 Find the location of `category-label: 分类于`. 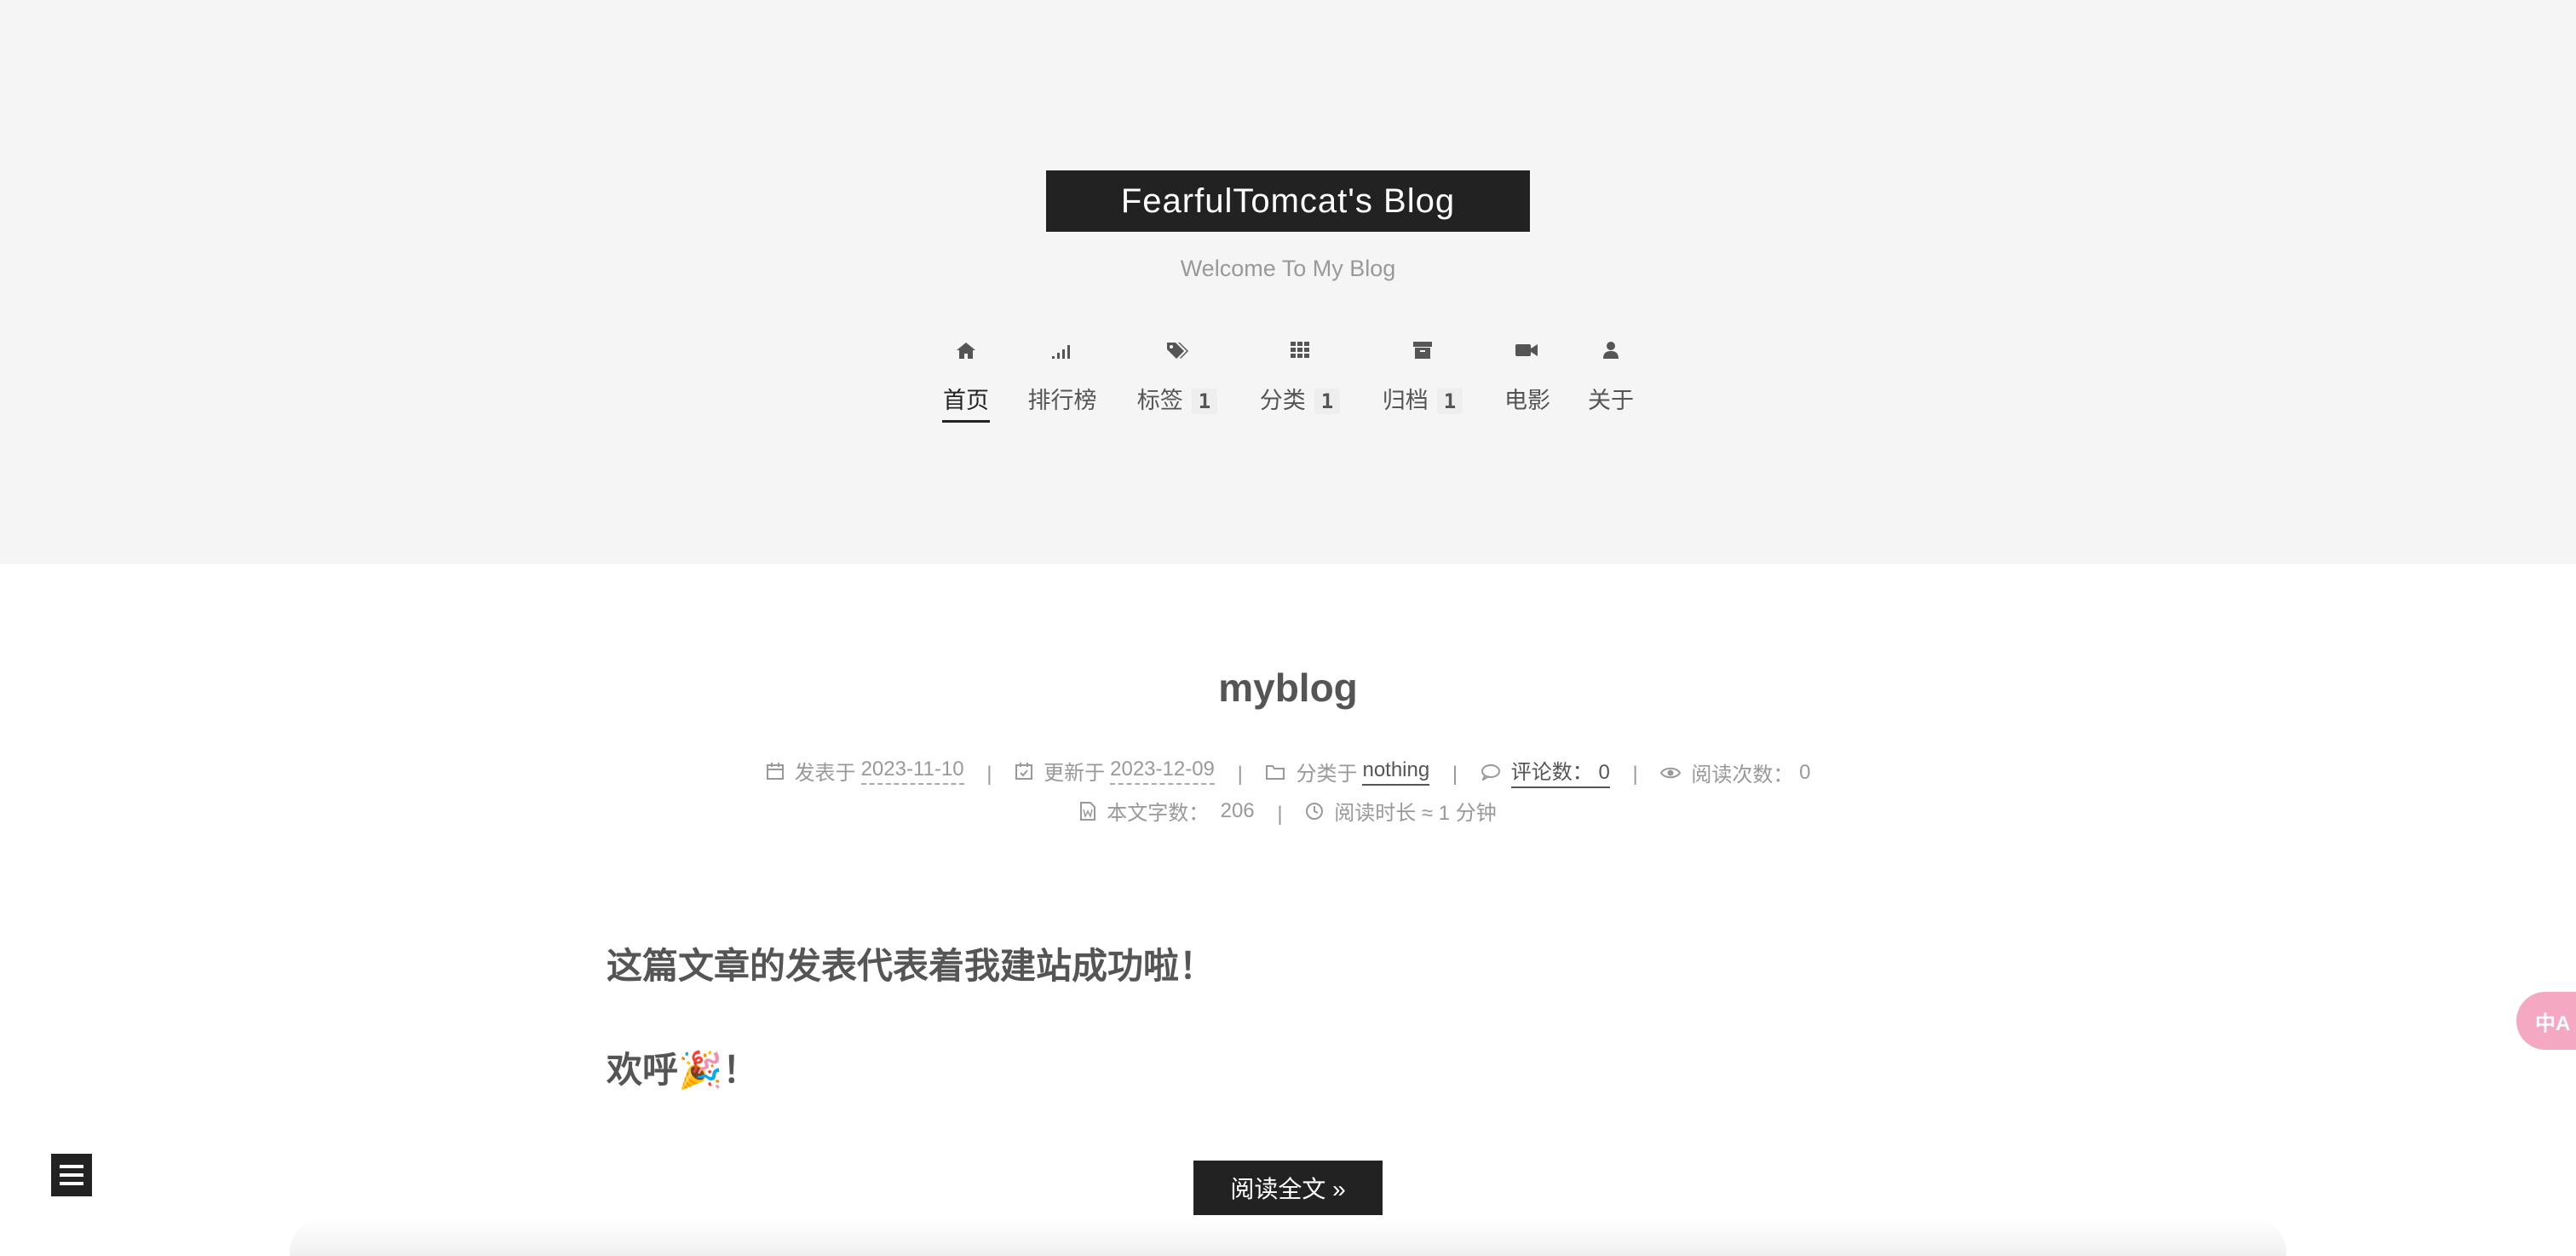

category-label: 分类于 is located at coordinates (1327, 775).